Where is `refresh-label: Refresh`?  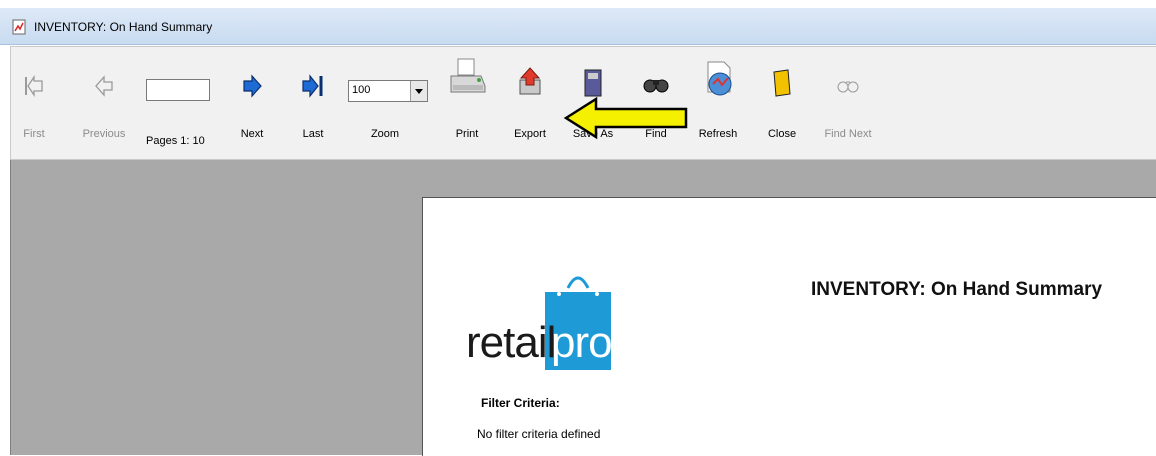
refresh-label: Refresh is located at coordinates (718, 134).